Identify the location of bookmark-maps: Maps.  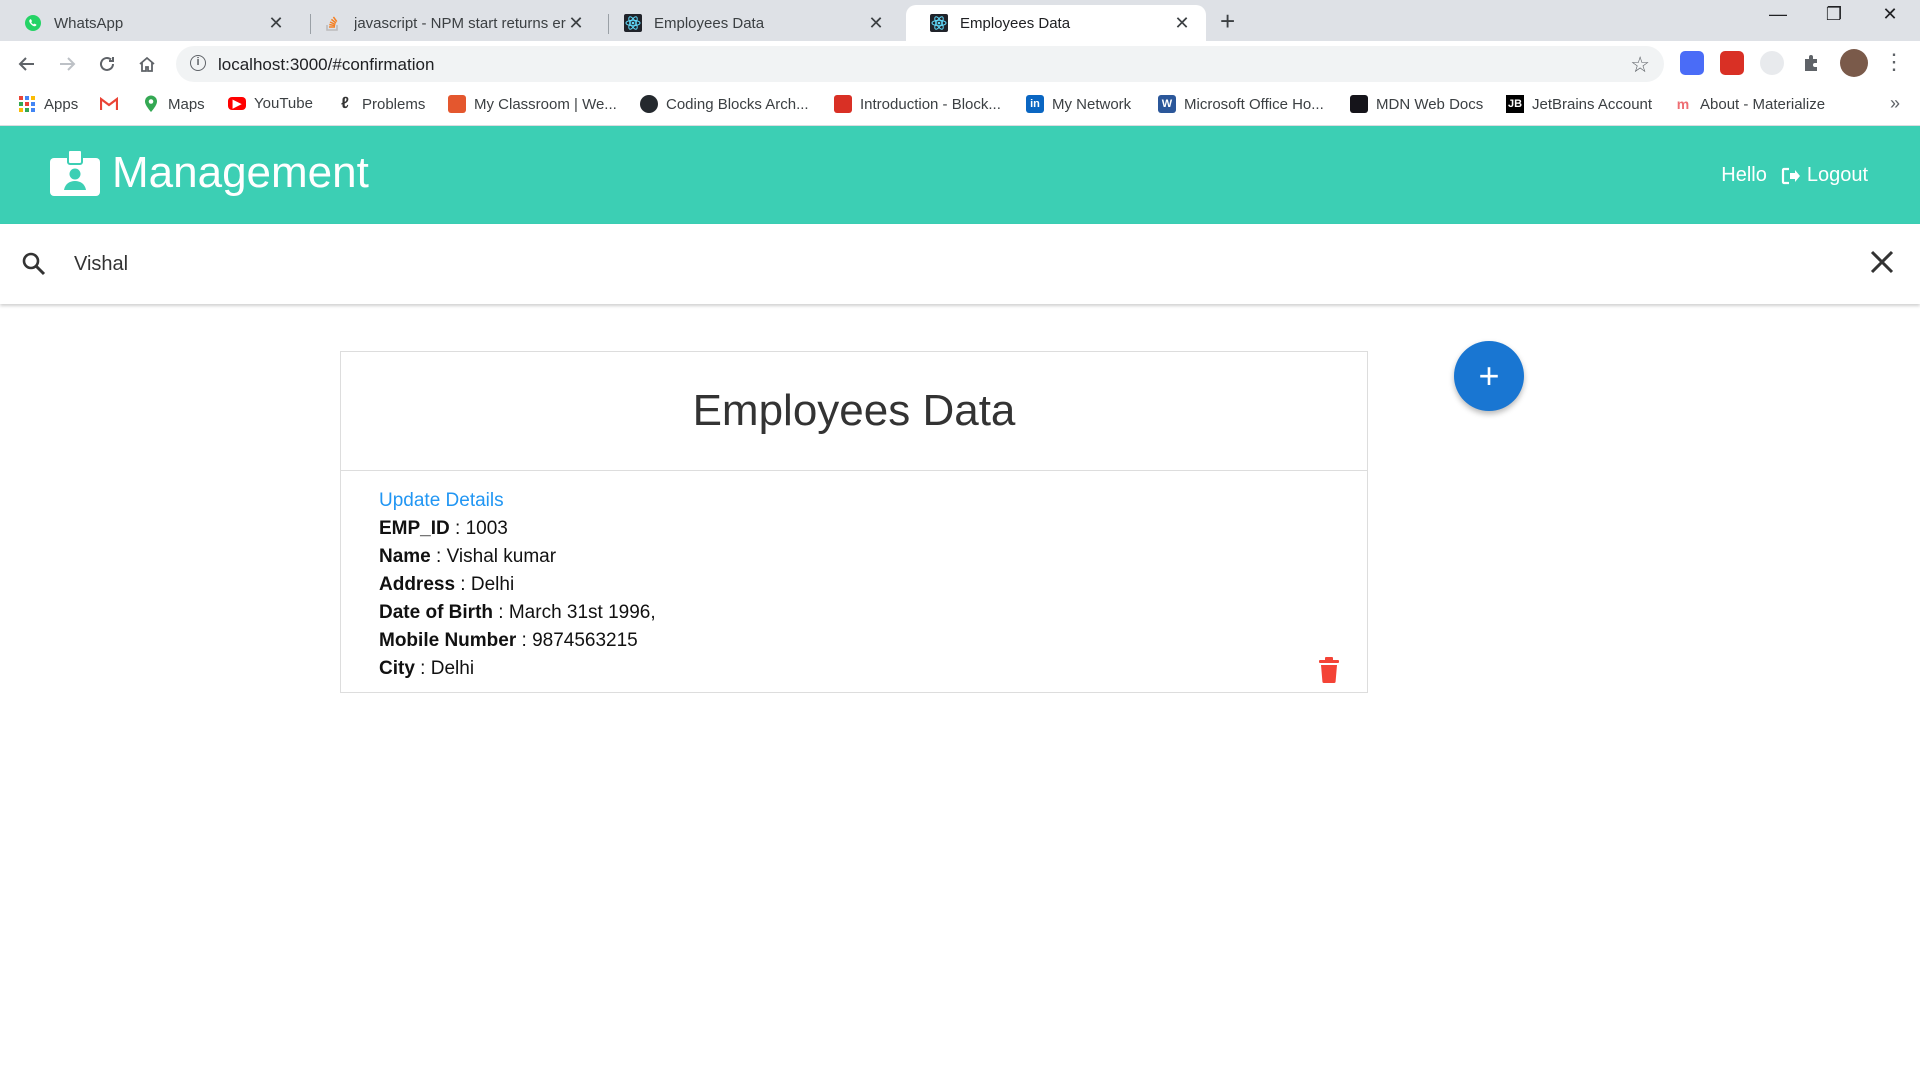
(173, 104).